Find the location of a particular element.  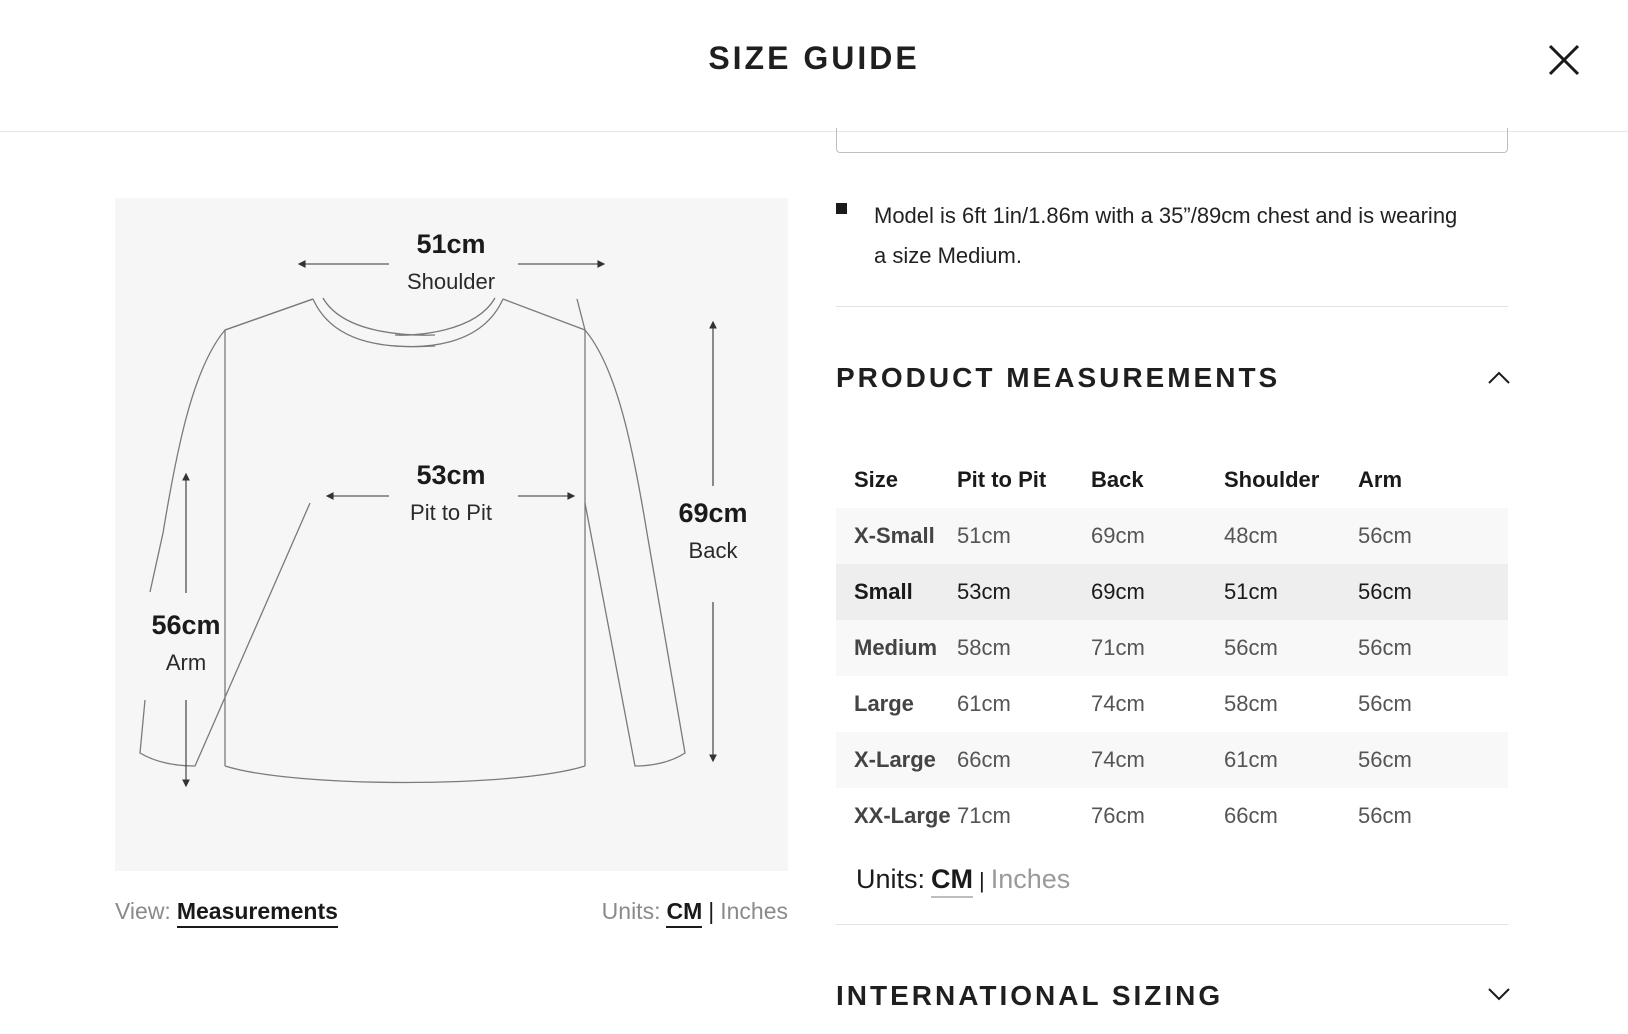

size-cell: X-Large is located at coordinates (896, 760).